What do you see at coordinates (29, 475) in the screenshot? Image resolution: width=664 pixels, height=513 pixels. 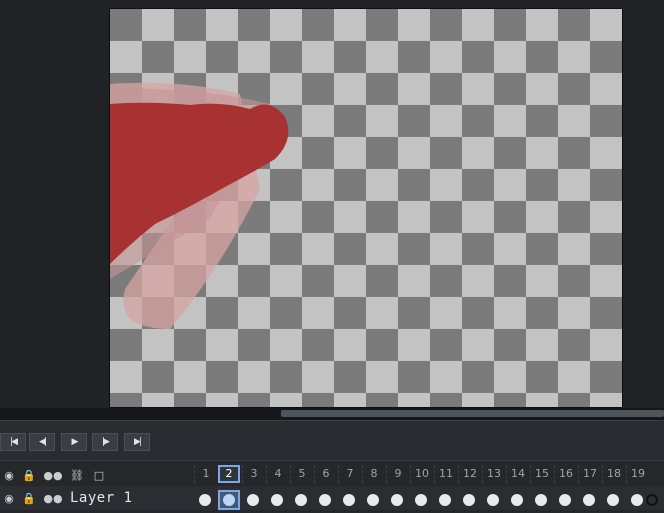 I see `lock-icon: 🔒` at bounding box center [29, 475].